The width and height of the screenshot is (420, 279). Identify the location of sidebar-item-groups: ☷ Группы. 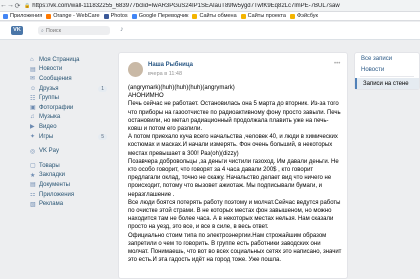
(72, 98).